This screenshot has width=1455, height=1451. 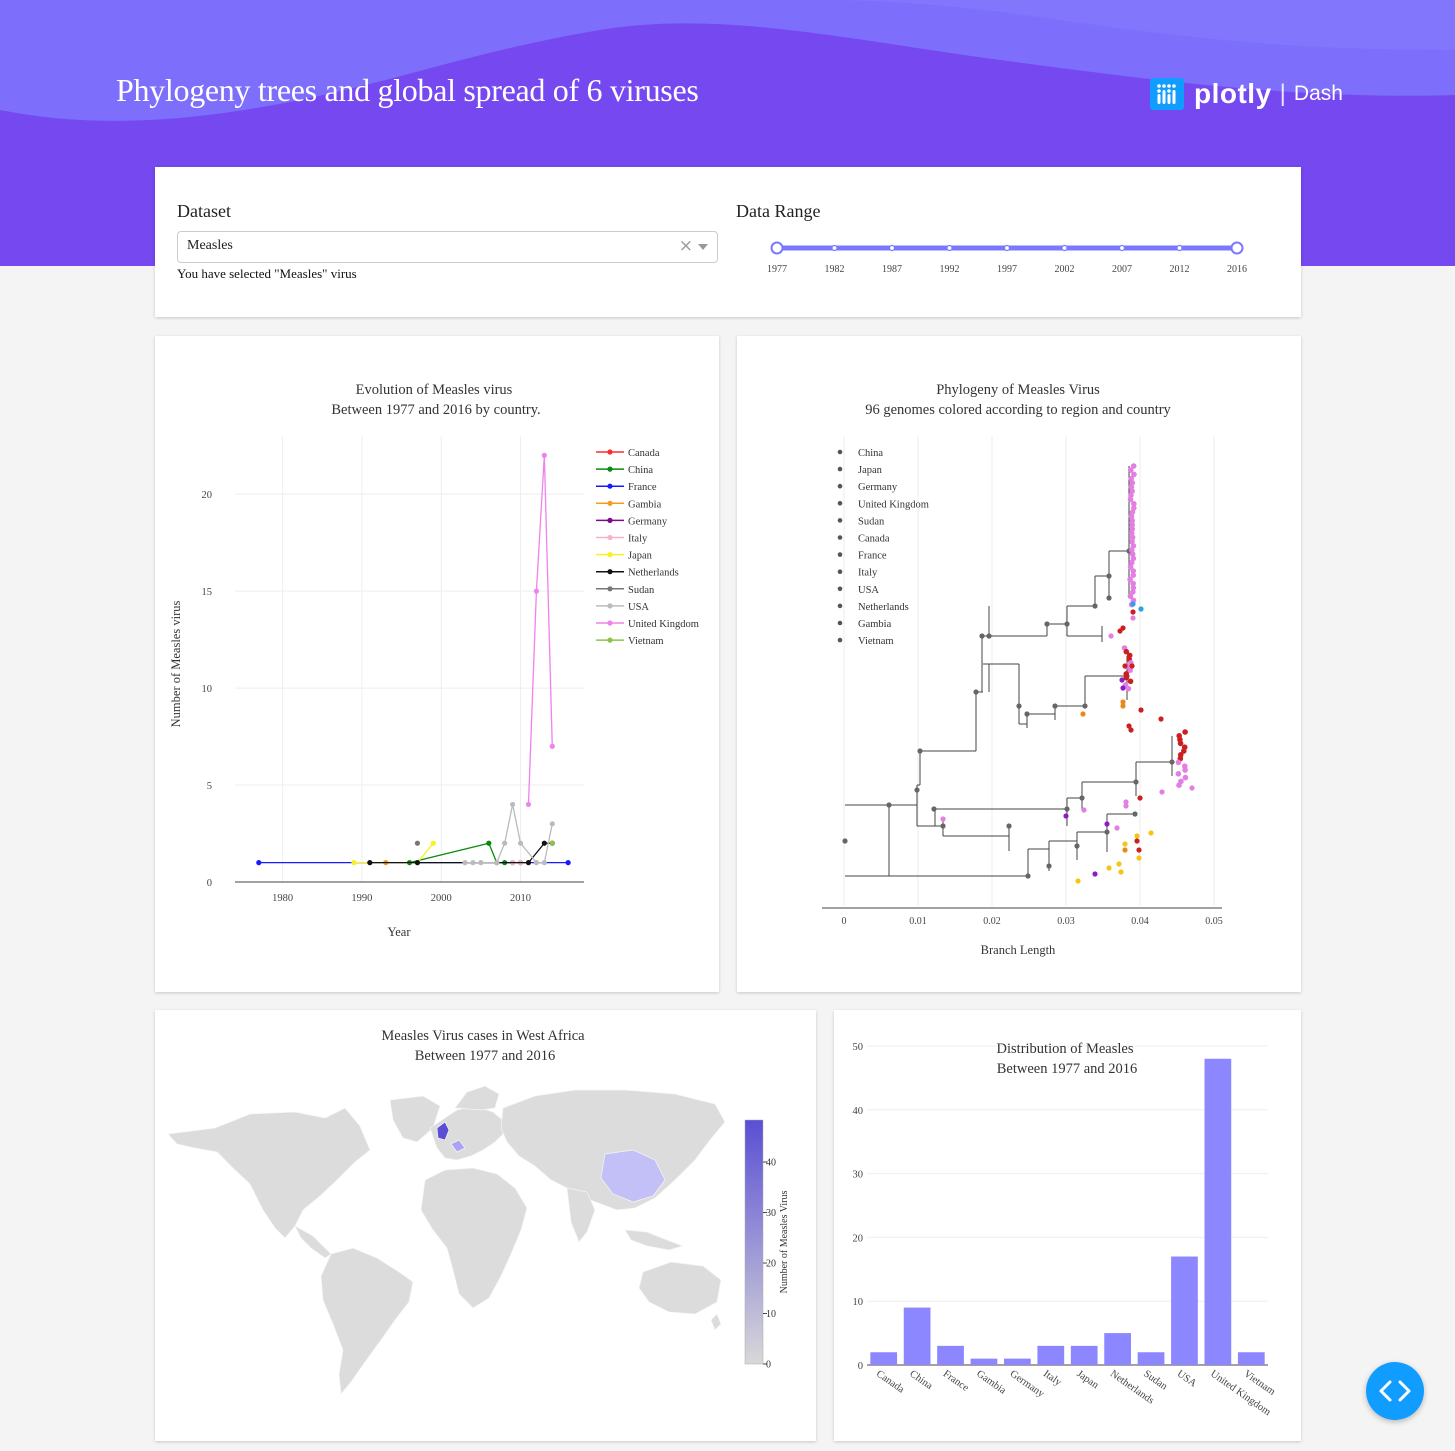 I want to click on code-toggle-button, so click(x=1395, y=1391).